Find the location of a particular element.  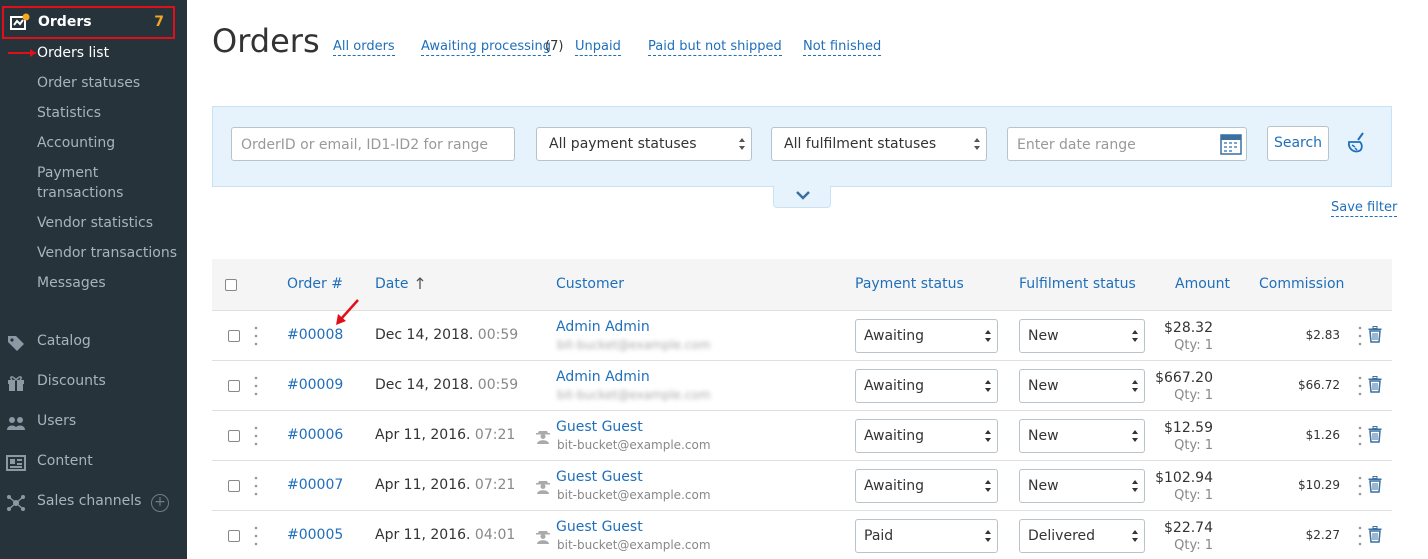

column-commission: Commission is located at coordinates (1301, 284).